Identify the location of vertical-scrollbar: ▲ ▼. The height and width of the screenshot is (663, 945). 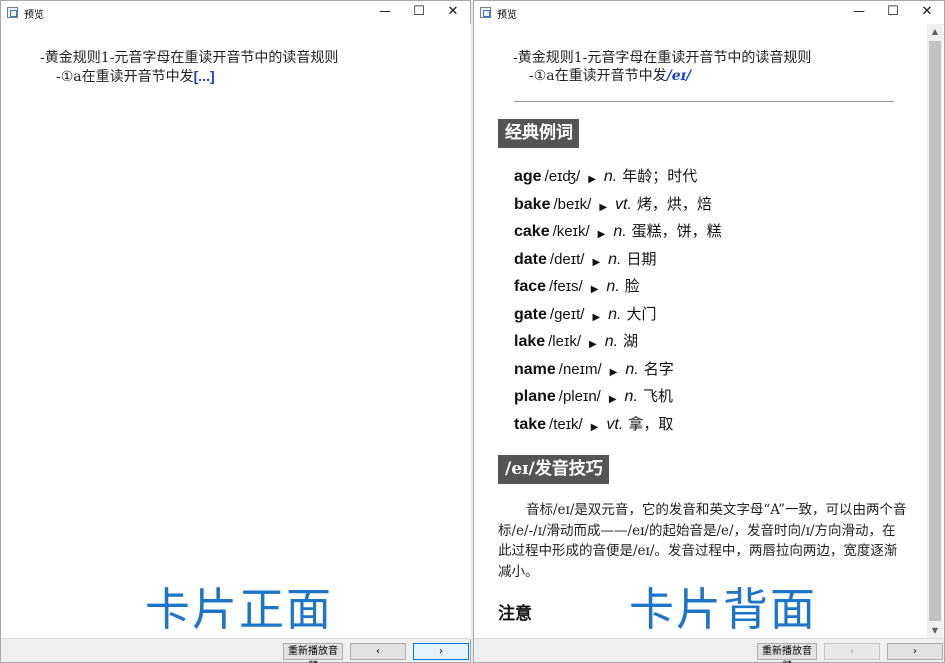
(935, 331).